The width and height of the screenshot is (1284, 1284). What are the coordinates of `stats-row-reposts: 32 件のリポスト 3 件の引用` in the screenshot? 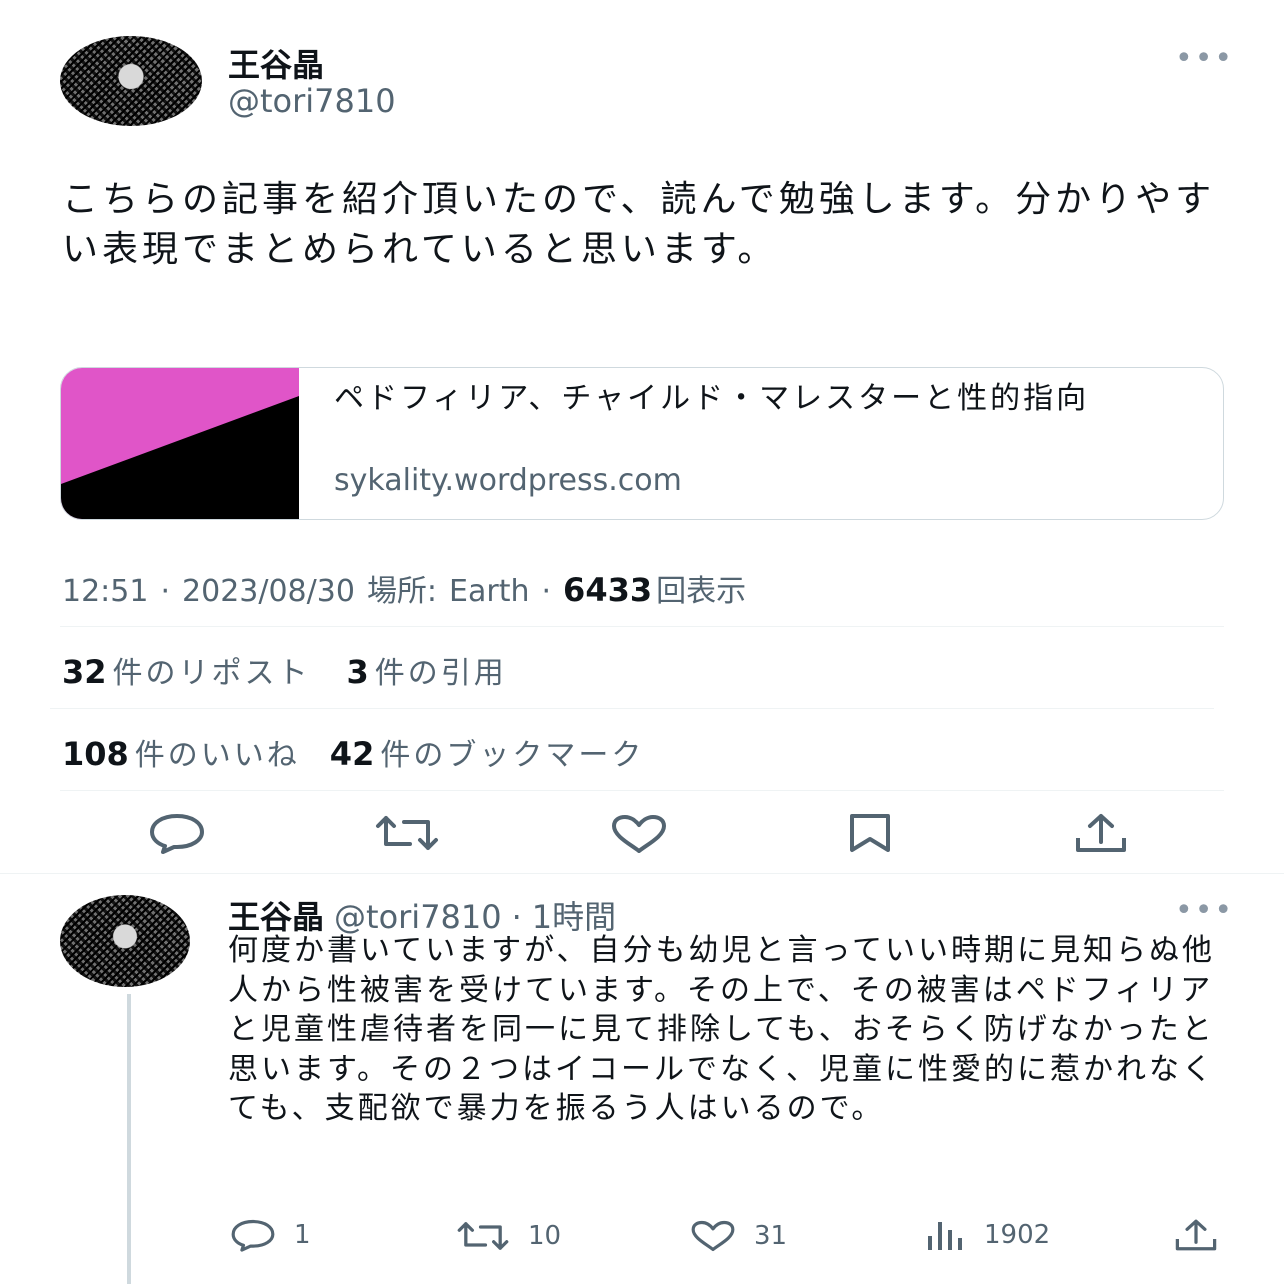 It's located at (284, 670).